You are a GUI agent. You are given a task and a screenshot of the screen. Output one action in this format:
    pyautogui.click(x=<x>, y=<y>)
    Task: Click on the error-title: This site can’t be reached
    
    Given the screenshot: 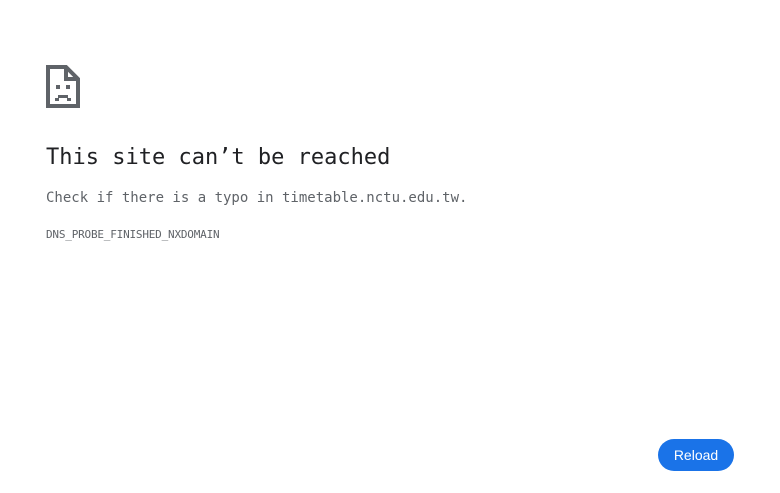 What is the action you would take?
    pyautogui.click(x=218, y=157)
    